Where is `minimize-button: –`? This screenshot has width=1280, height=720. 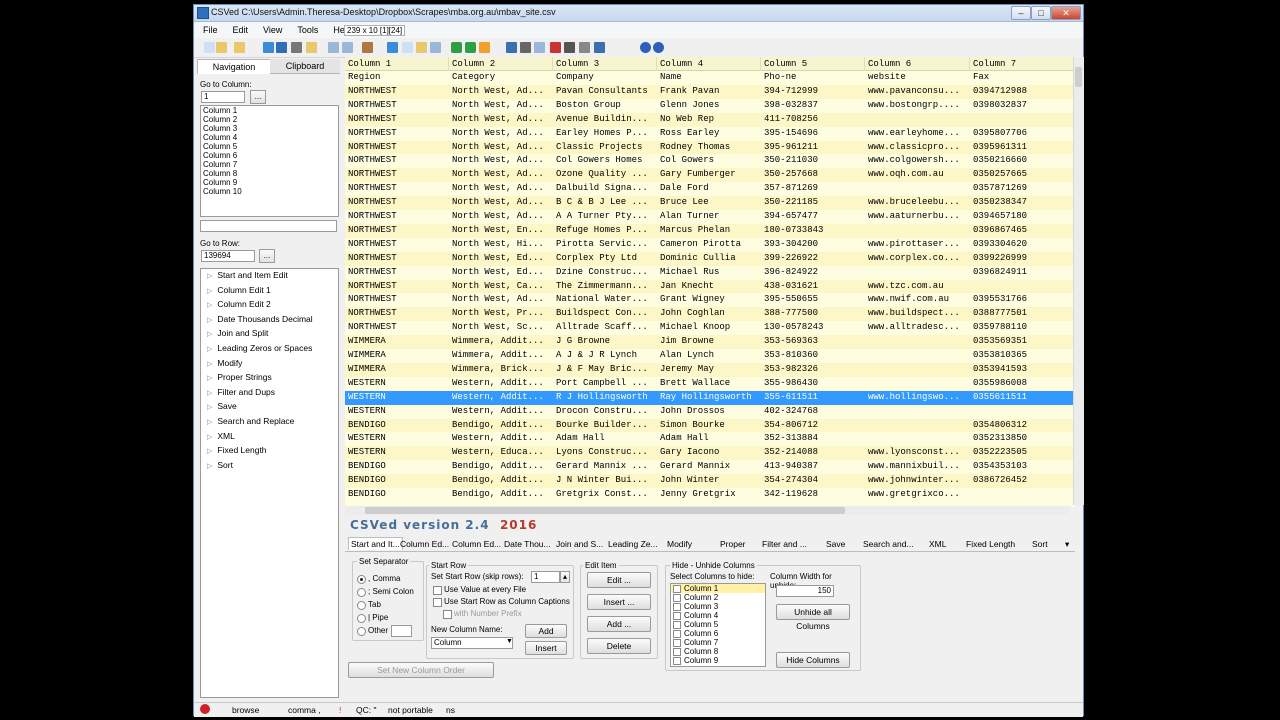 minimize-button: – is located at coordinates (1021, 13).